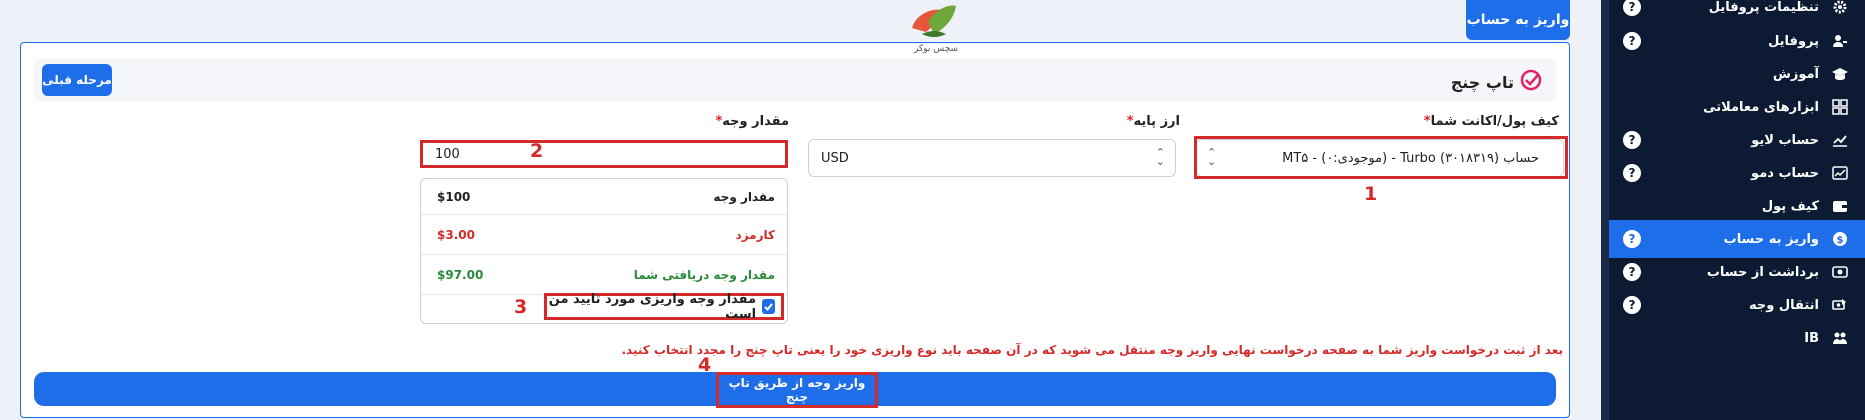 The image size is (1865, 420). What do you see at coordinates (1518, 20) in the screenshot?
I see `tab-deposit: واریز به حساب` at bounding box center [1518, 20].